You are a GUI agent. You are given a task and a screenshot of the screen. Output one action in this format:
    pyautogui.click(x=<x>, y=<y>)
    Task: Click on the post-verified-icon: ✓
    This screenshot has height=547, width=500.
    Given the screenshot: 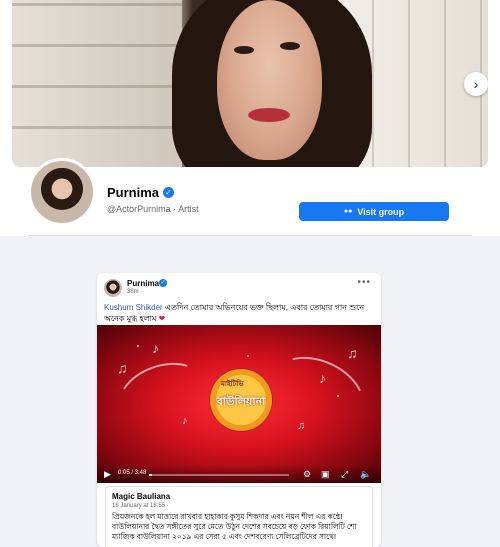 What is the action you would take?
    pyautogui.click(x=163, y=283)
    